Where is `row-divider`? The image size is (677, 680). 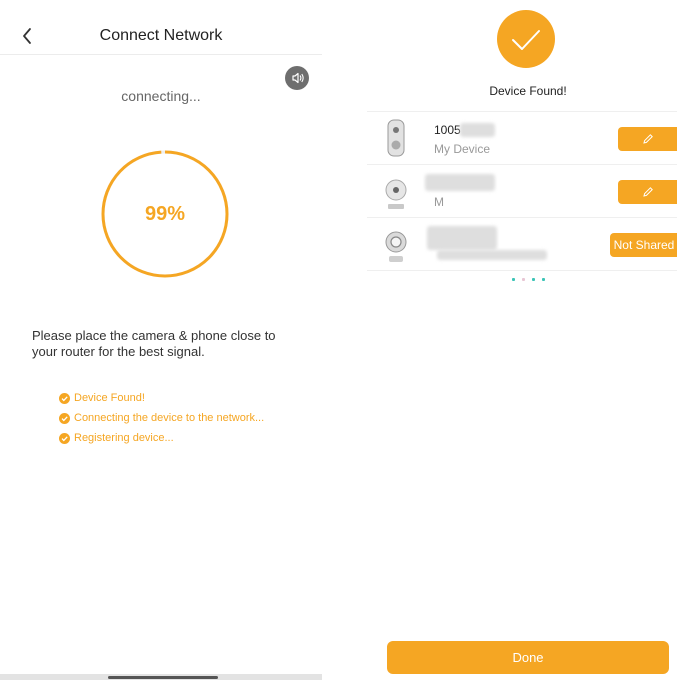 row-divider is located at coordinates (522, 270).